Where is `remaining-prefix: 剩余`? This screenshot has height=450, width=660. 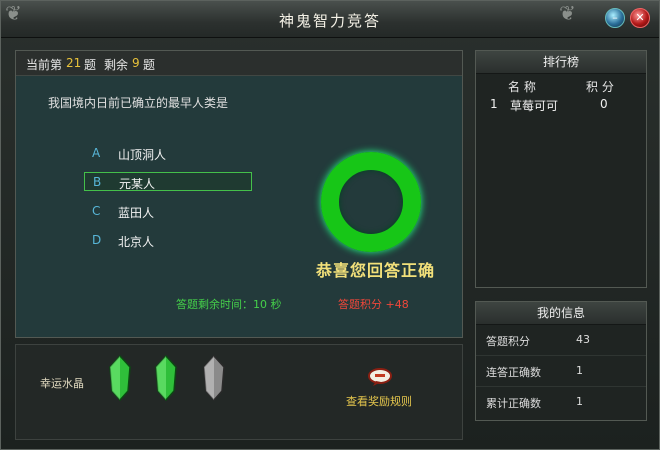
remaining-prefix: 剩余 is located at coordinates (116, 65).